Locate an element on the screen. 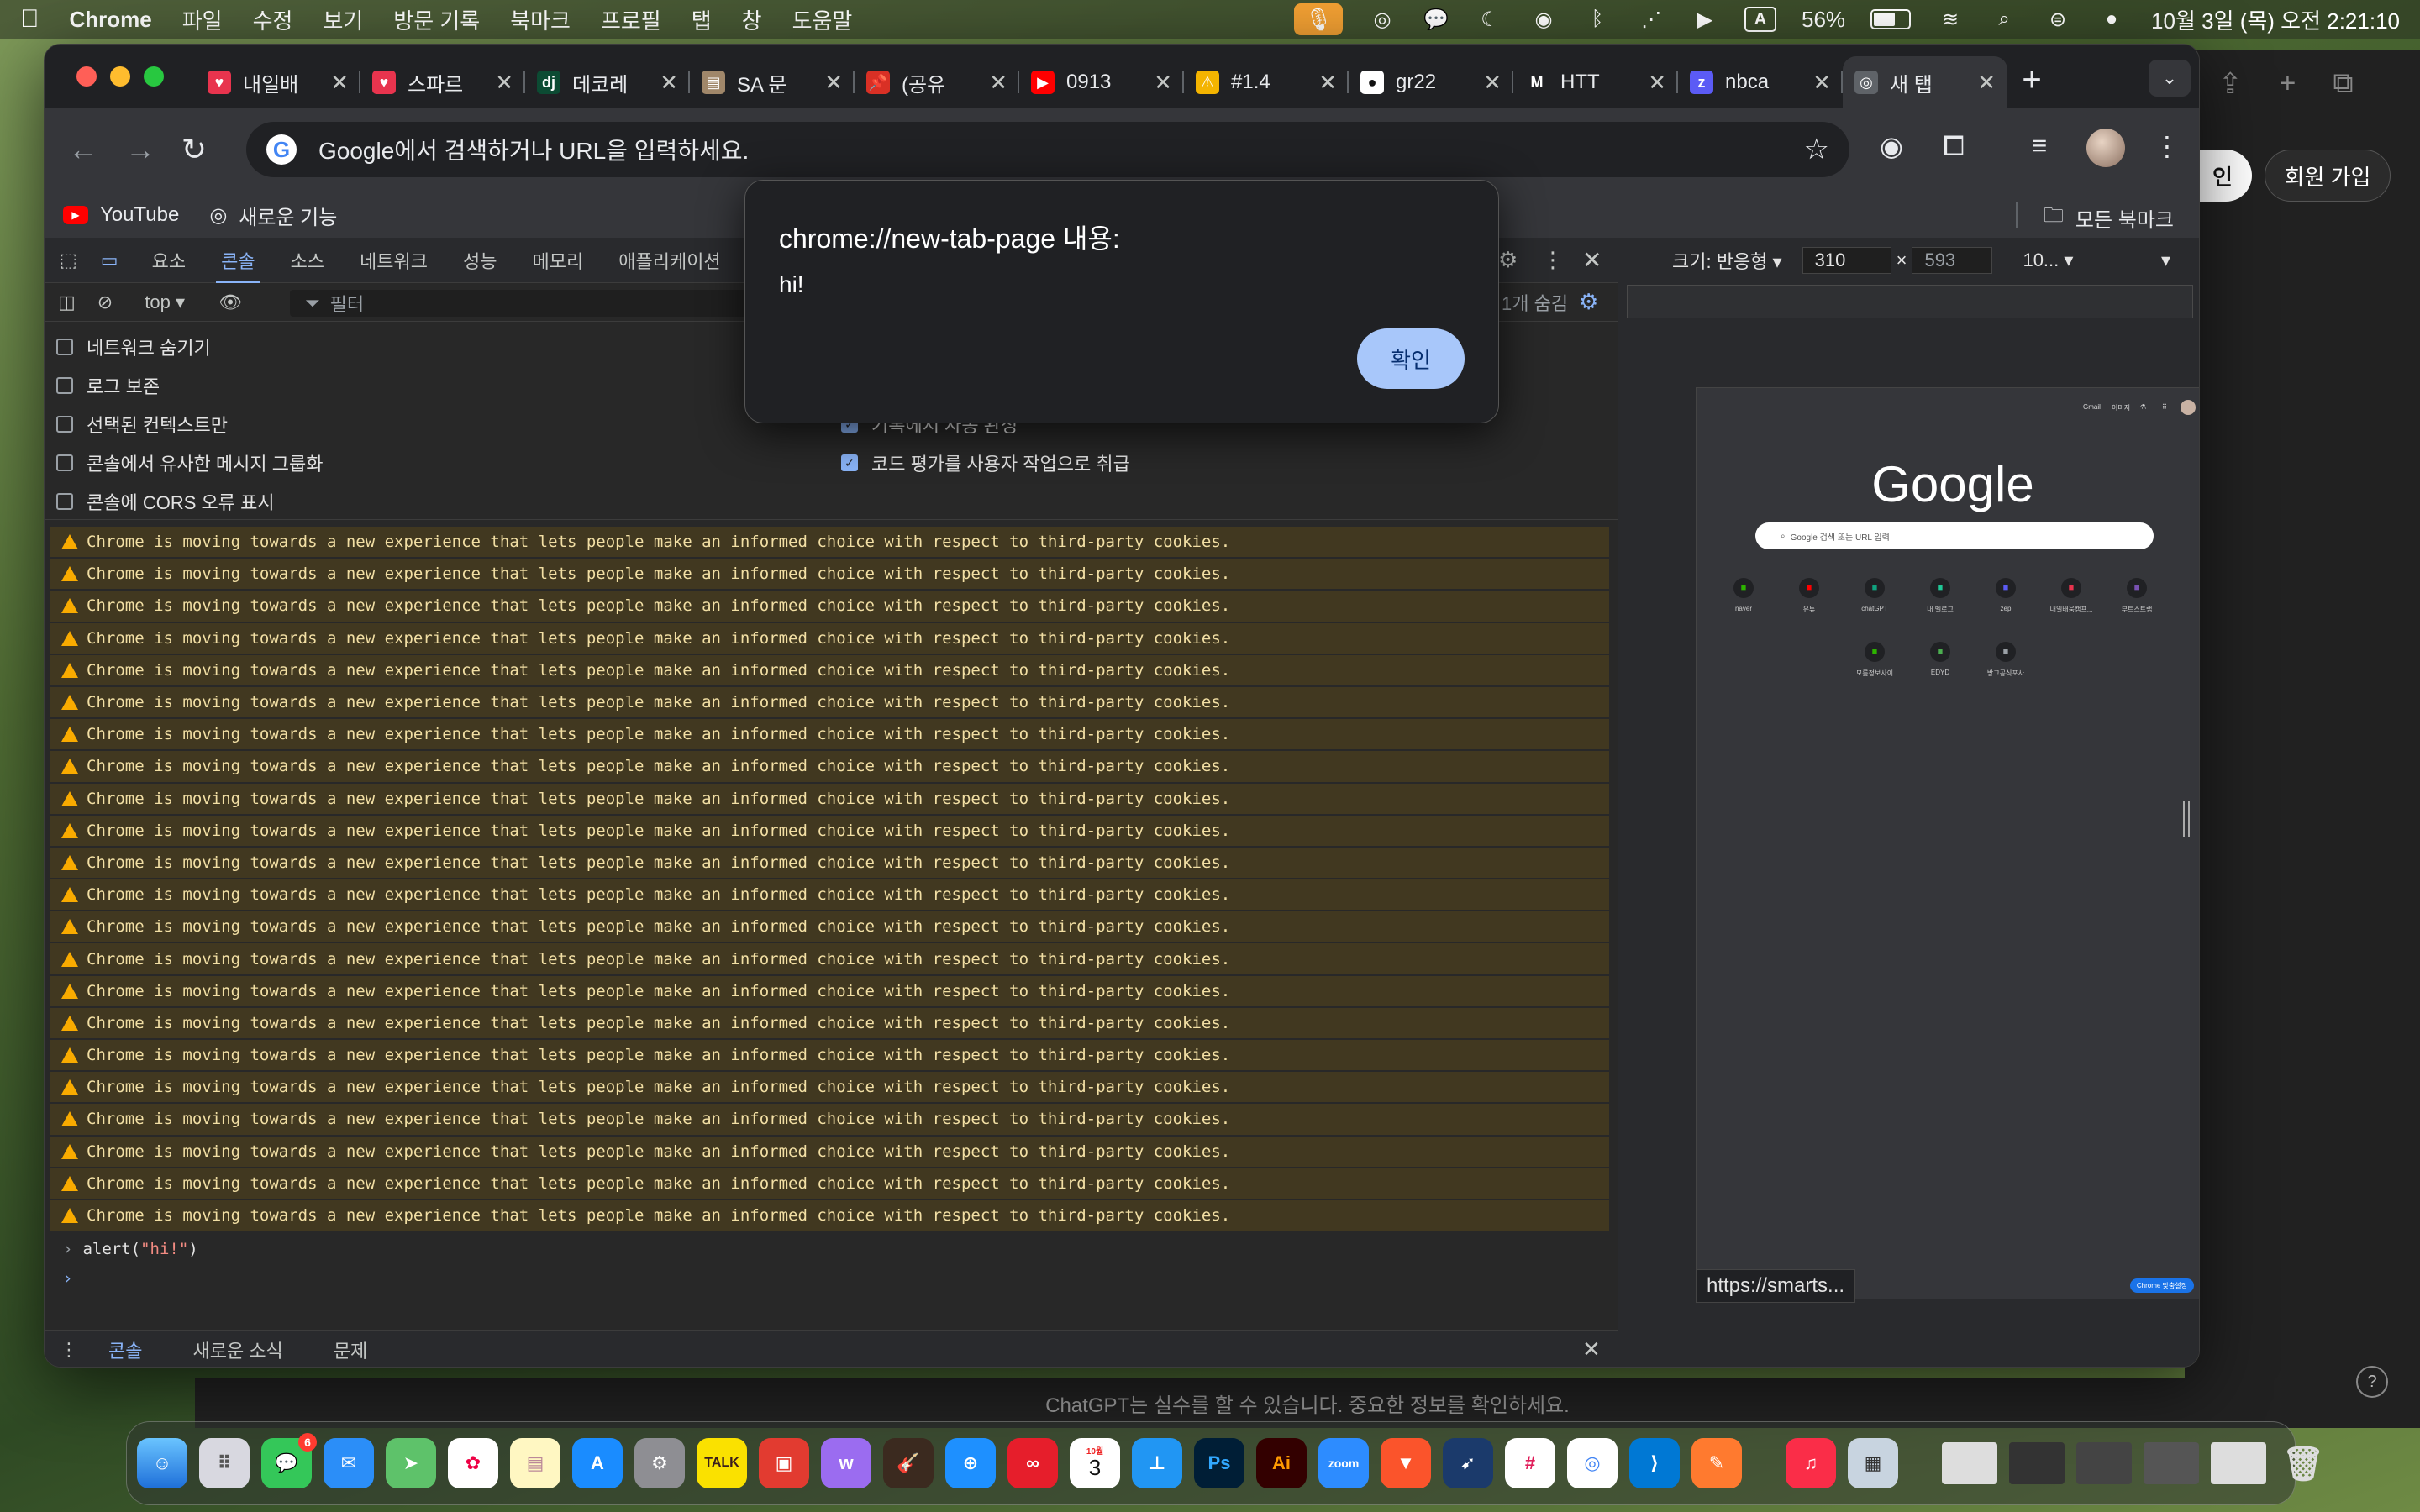 The image size is (2420, 1512). bookmark-youtube: ▶ YouTube is located at coordinates (121, 215).